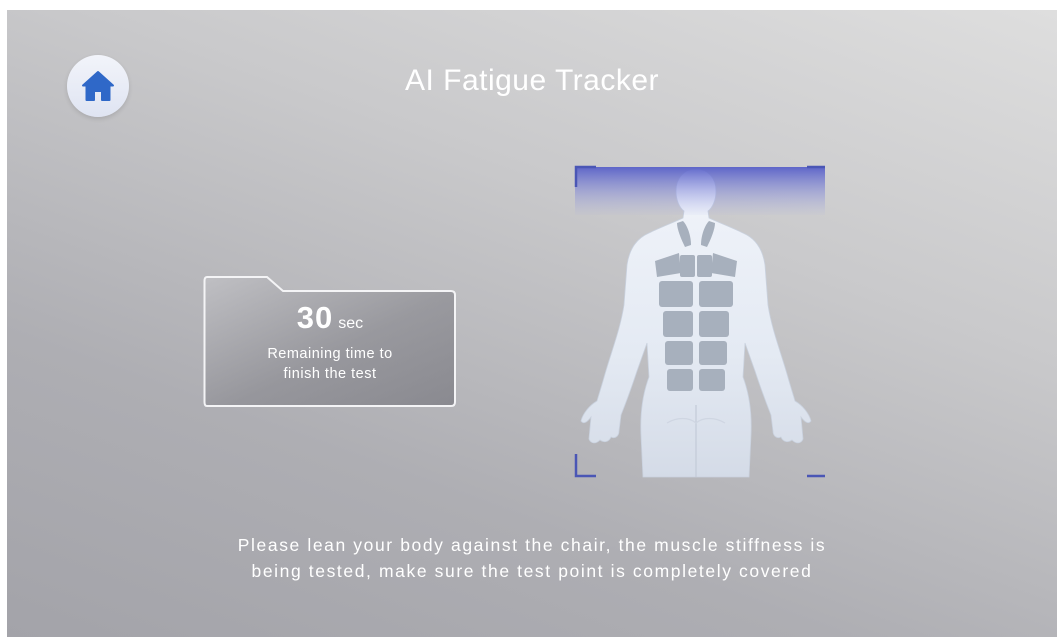  What do you see at coordinates (315, 317) in the screenshot?
I see `timer-value: 30` at bounding box center [315, 317].